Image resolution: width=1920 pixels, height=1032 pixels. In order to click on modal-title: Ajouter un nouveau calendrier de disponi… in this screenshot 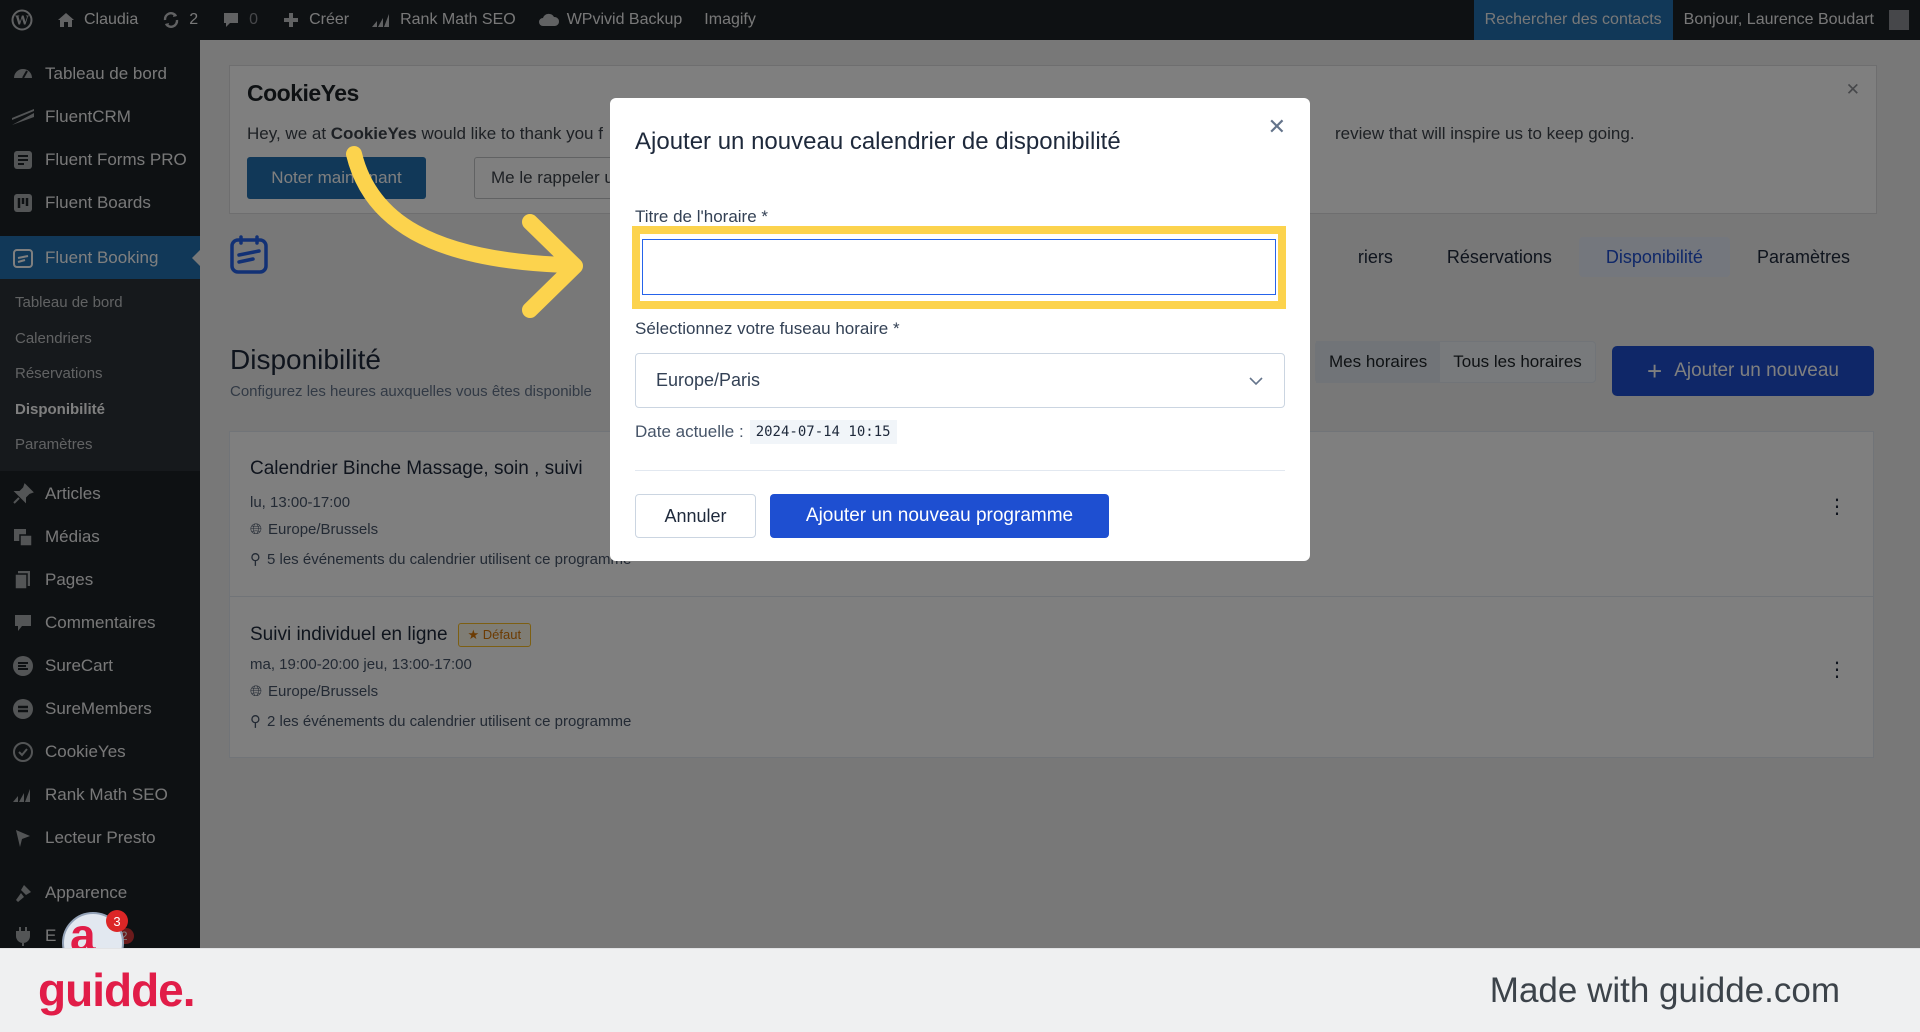, I will do `click(878, 141)`.